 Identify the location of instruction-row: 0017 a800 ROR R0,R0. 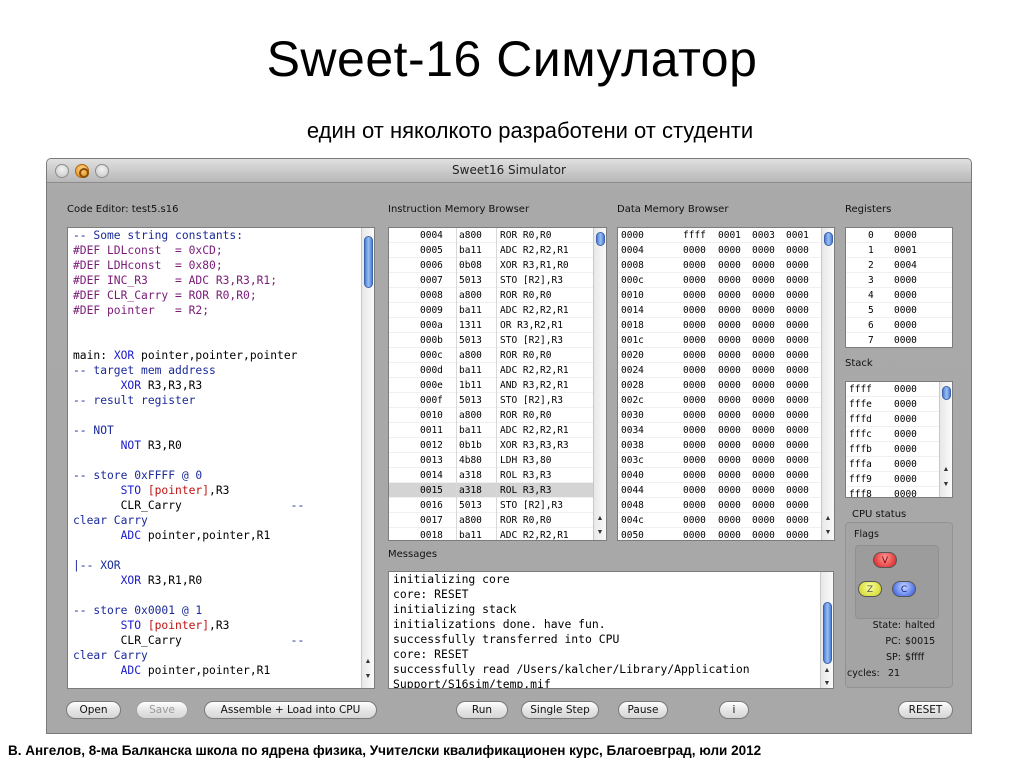
(497, 520).